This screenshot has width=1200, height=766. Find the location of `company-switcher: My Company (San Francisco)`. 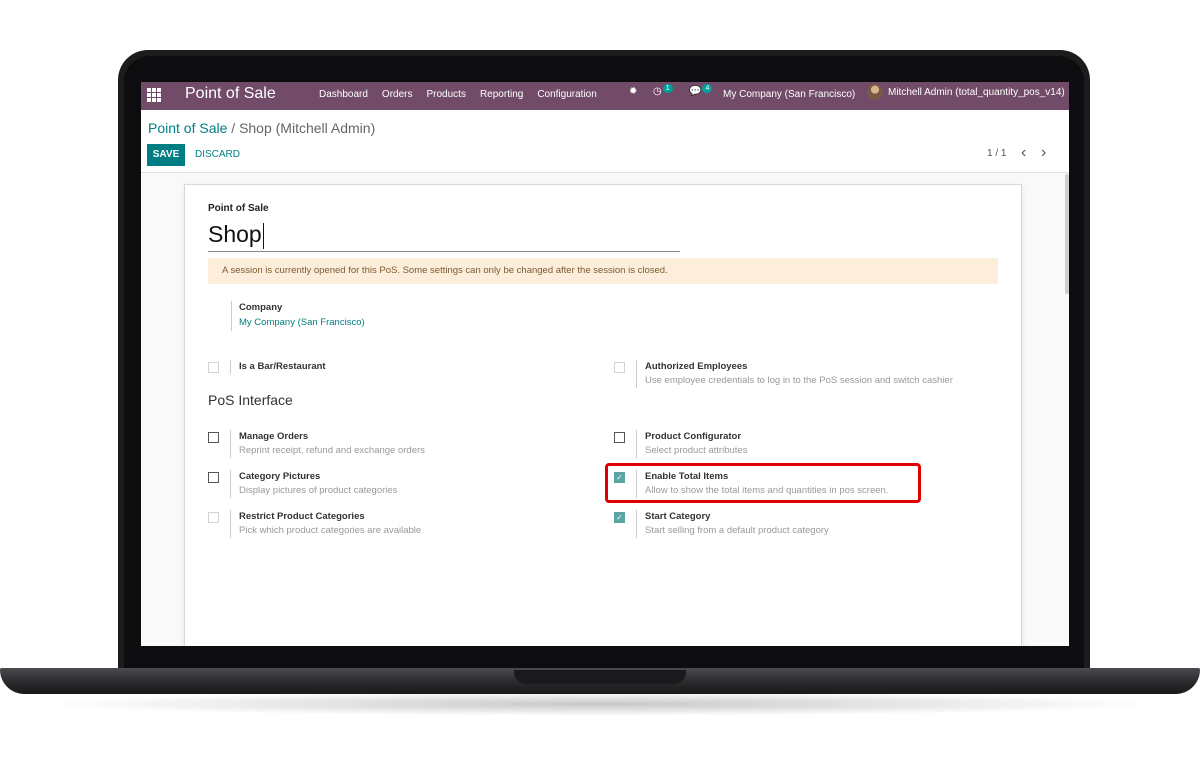

company-switcher: My Company (San Francisco) is located at coordinates (789, 94).